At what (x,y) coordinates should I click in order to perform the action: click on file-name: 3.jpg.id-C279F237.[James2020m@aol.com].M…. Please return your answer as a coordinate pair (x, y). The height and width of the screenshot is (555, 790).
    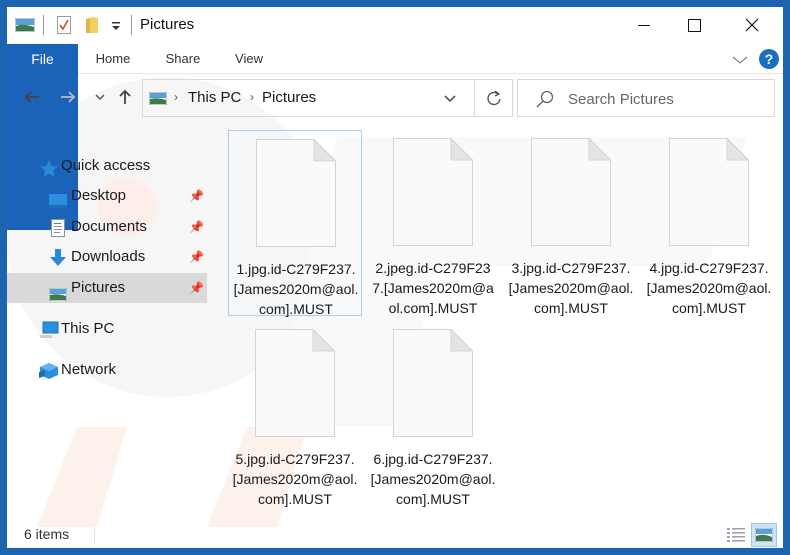
    Looking at the image, I should click on (571, 288).